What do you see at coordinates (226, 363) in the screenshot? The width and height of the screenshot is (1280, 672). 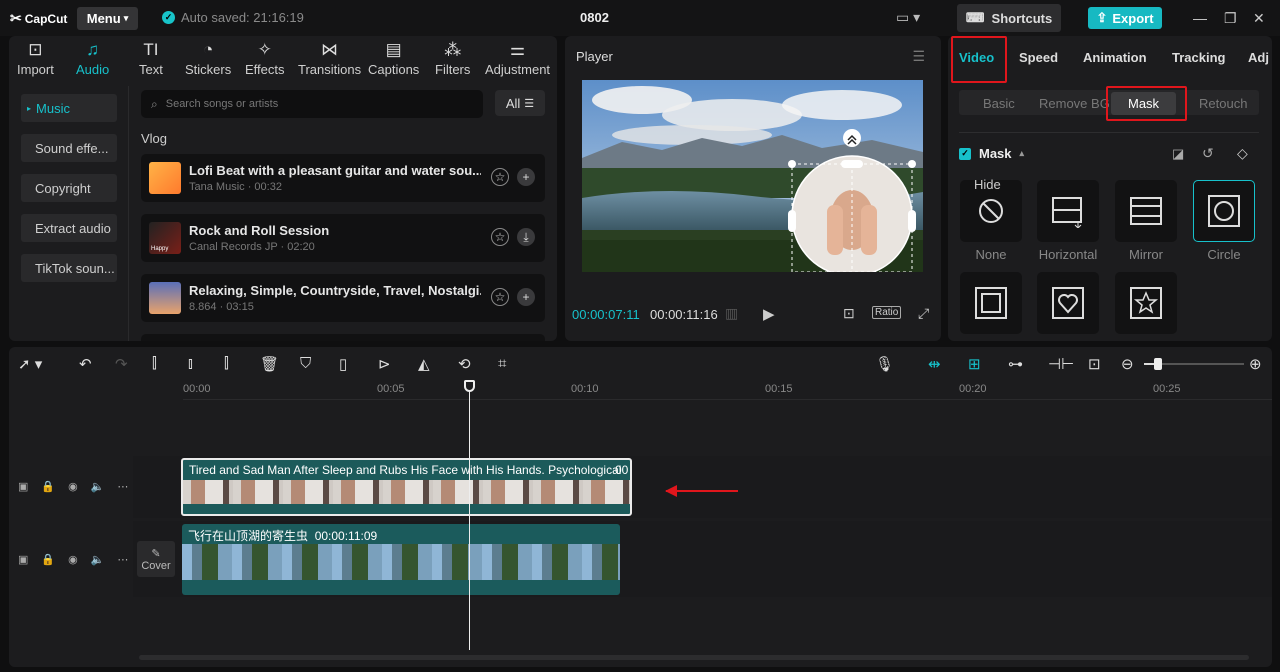 I see `split-right-icon: ⫿` at bounding box center [226, 363].